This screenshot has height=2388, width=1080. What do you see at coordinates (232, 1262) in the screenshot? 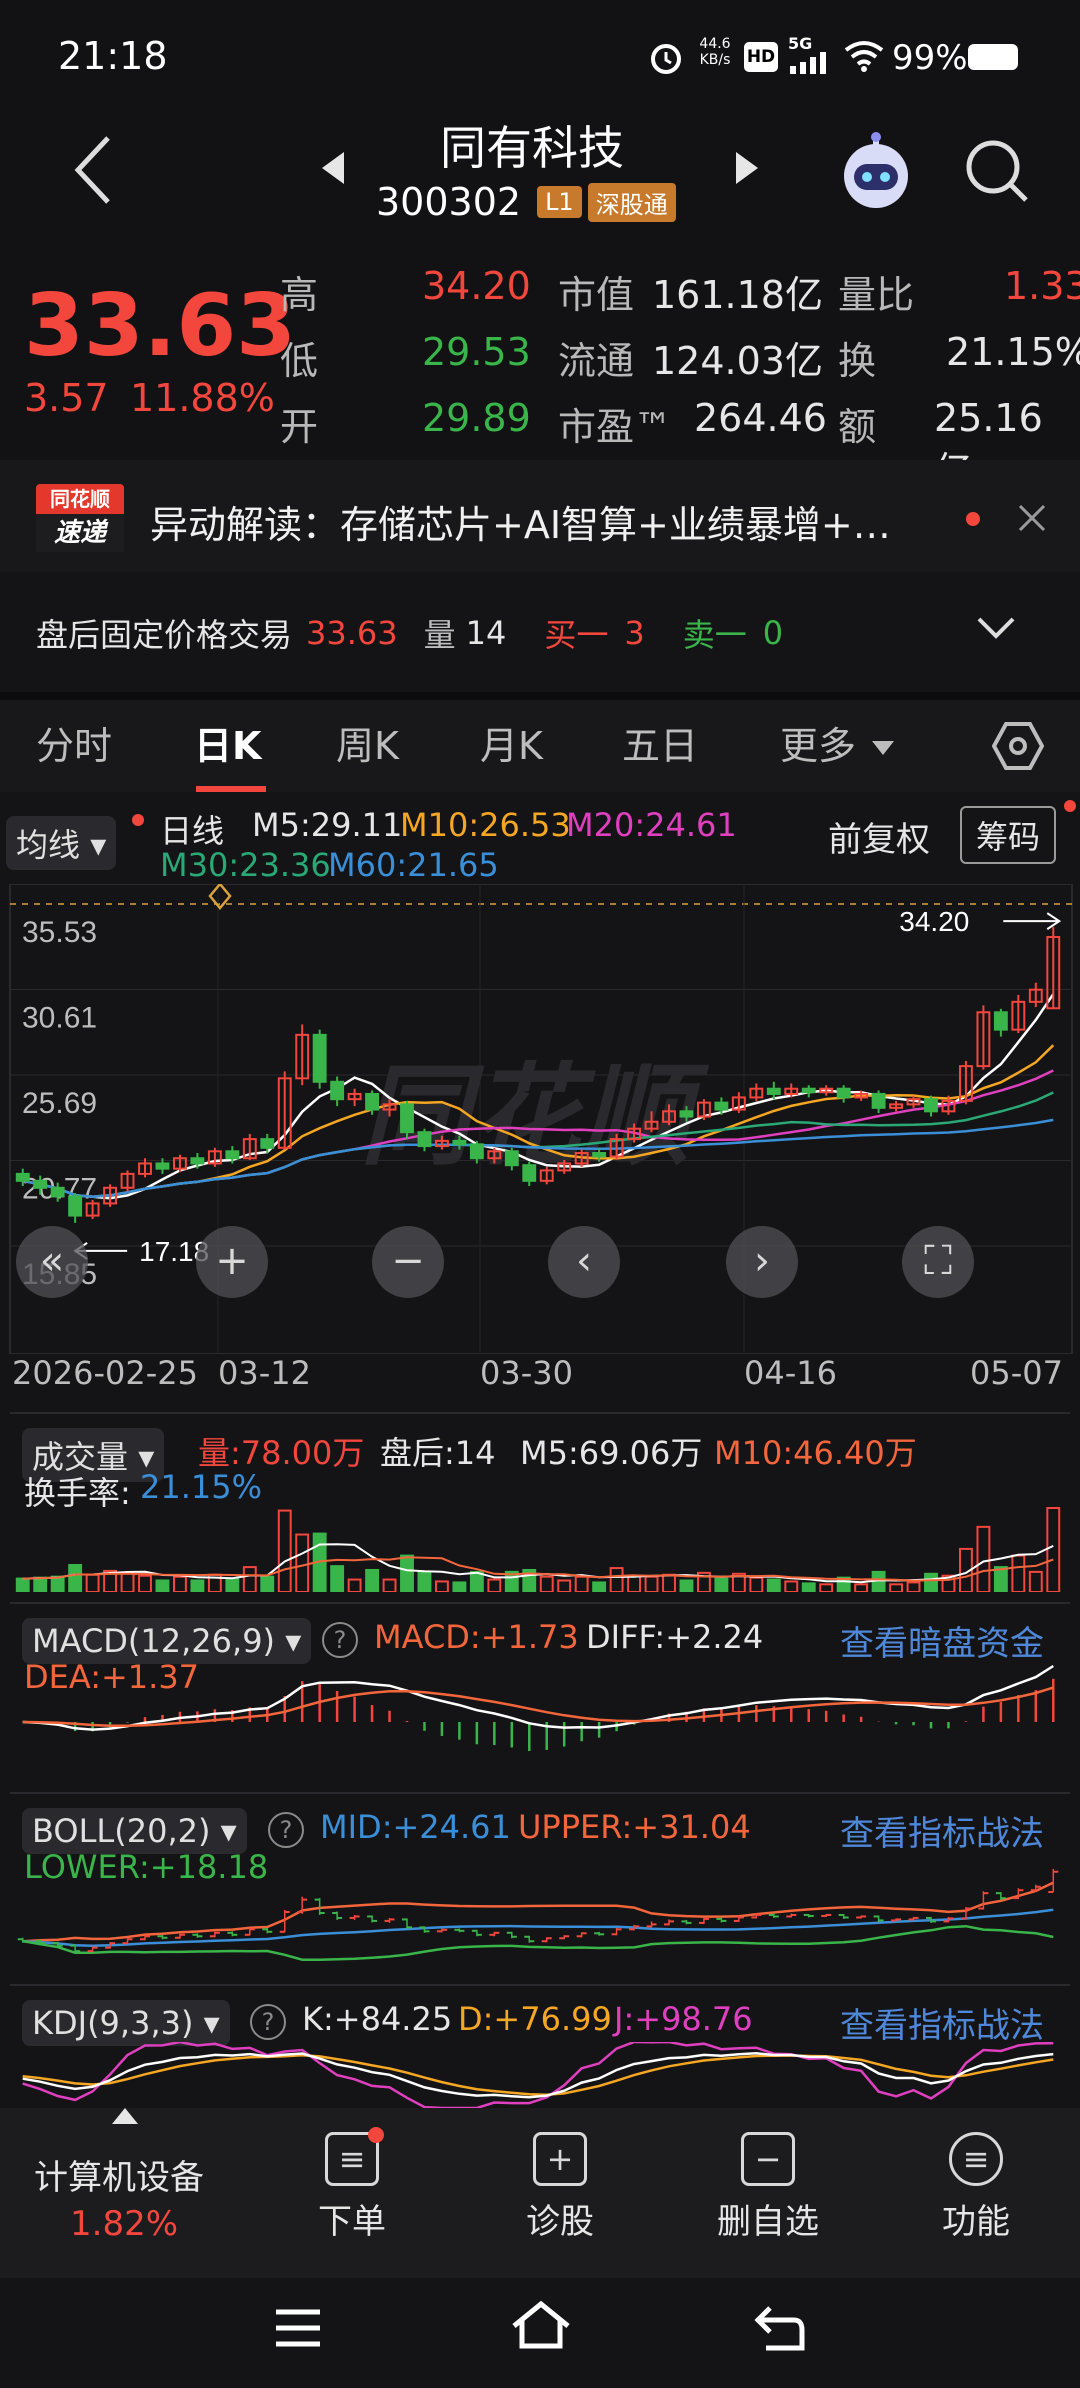
I see `zoom-in-button: +` at bounding box center [232, 1262].